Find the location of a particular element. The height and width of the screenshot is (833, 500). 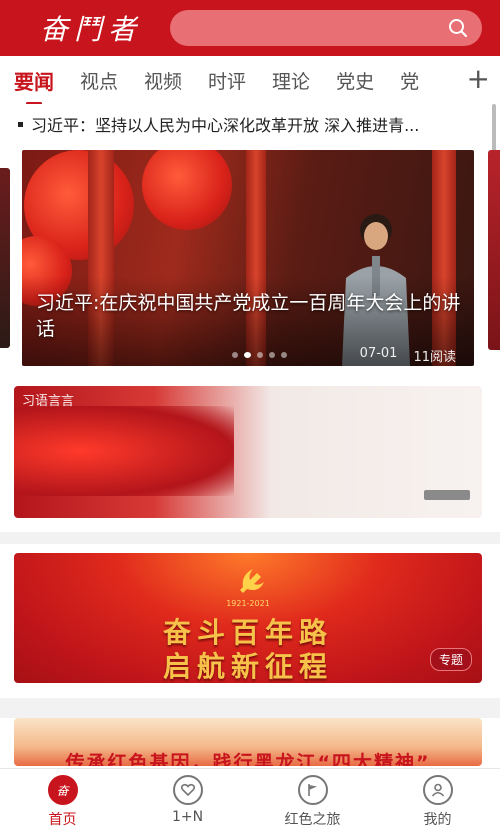

search-icon is located at coordinates (458, 28).